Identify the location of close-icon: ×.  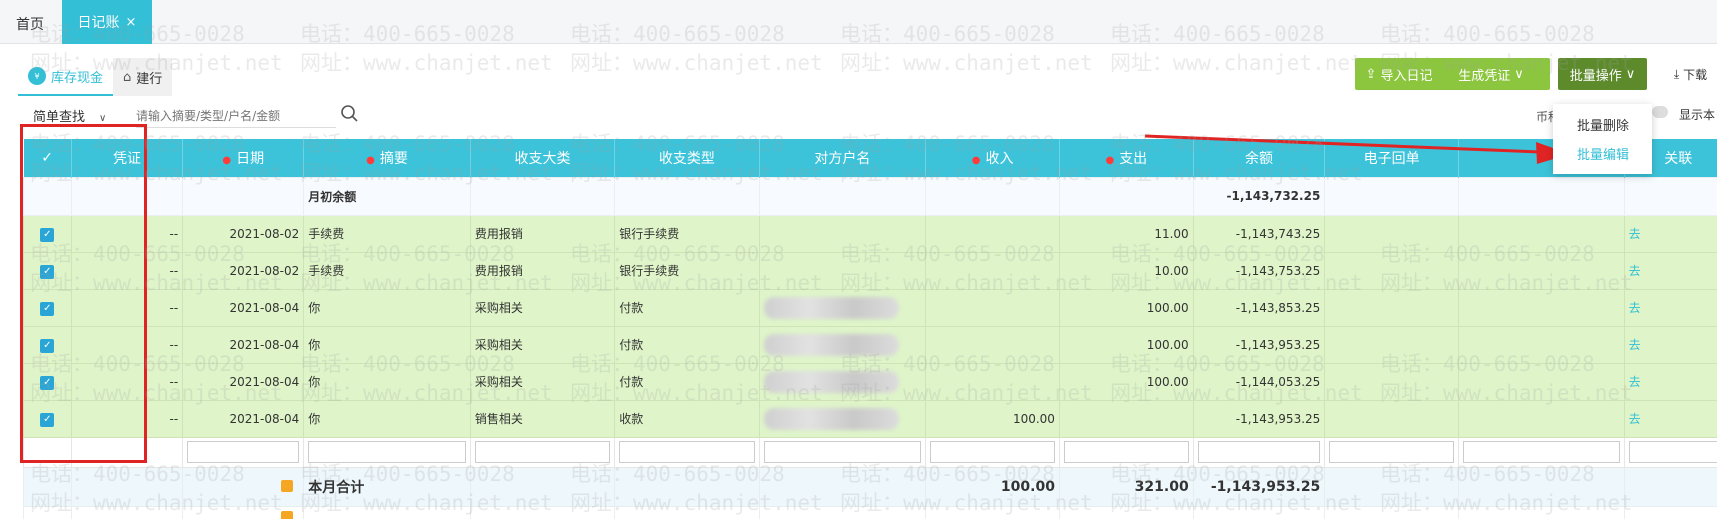
(131, 22).